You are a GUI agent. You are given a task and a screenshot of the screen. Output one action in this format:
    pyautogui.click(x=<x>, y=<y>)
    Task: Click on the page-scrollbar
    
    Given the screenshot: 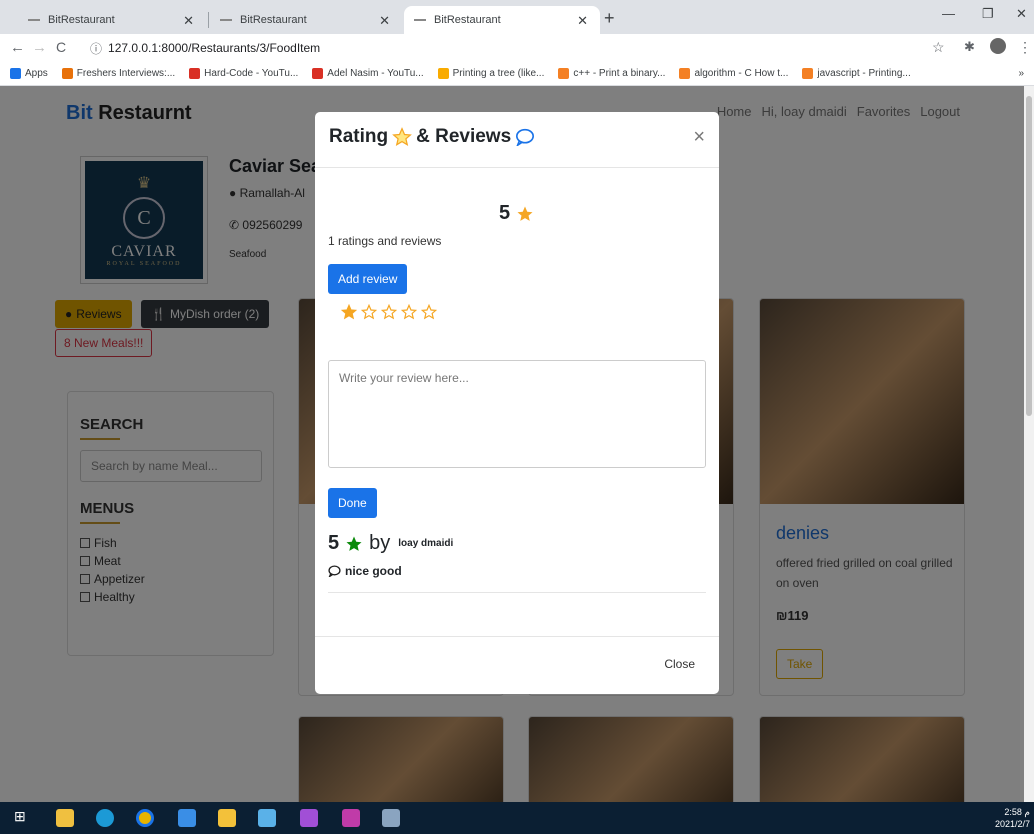 What is the action you would take?
    pyautogui.click(x=1029, y=444)
    